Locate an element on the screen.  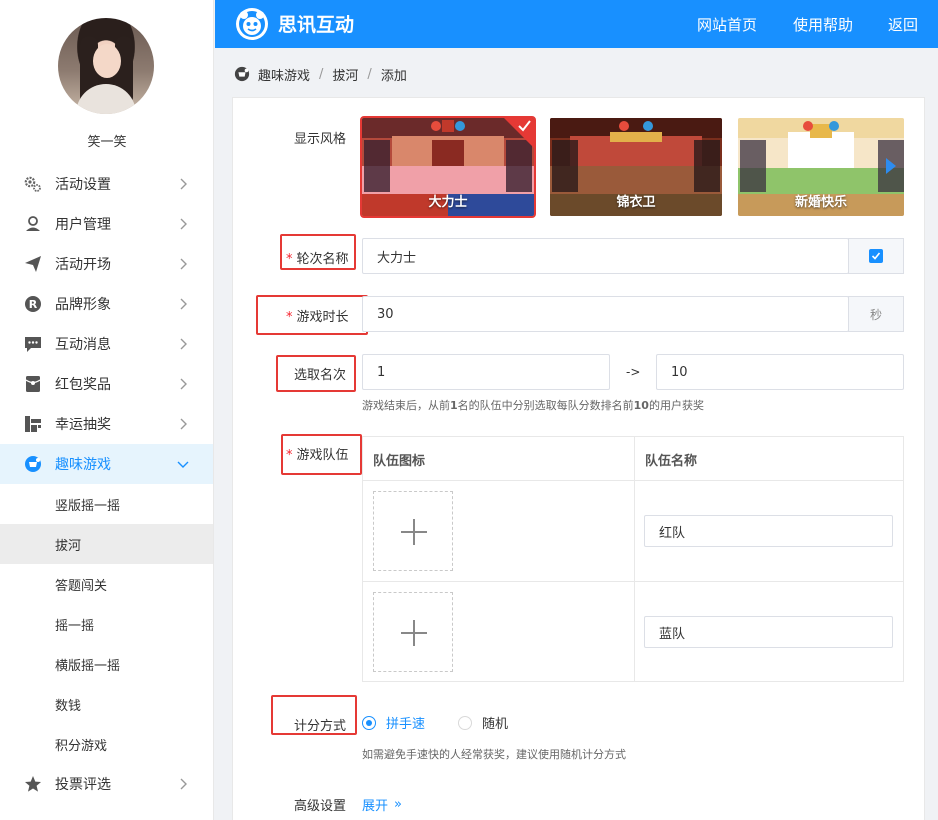
sidebar-item-label: 红包奖品 is located at coordinates (83, 385).